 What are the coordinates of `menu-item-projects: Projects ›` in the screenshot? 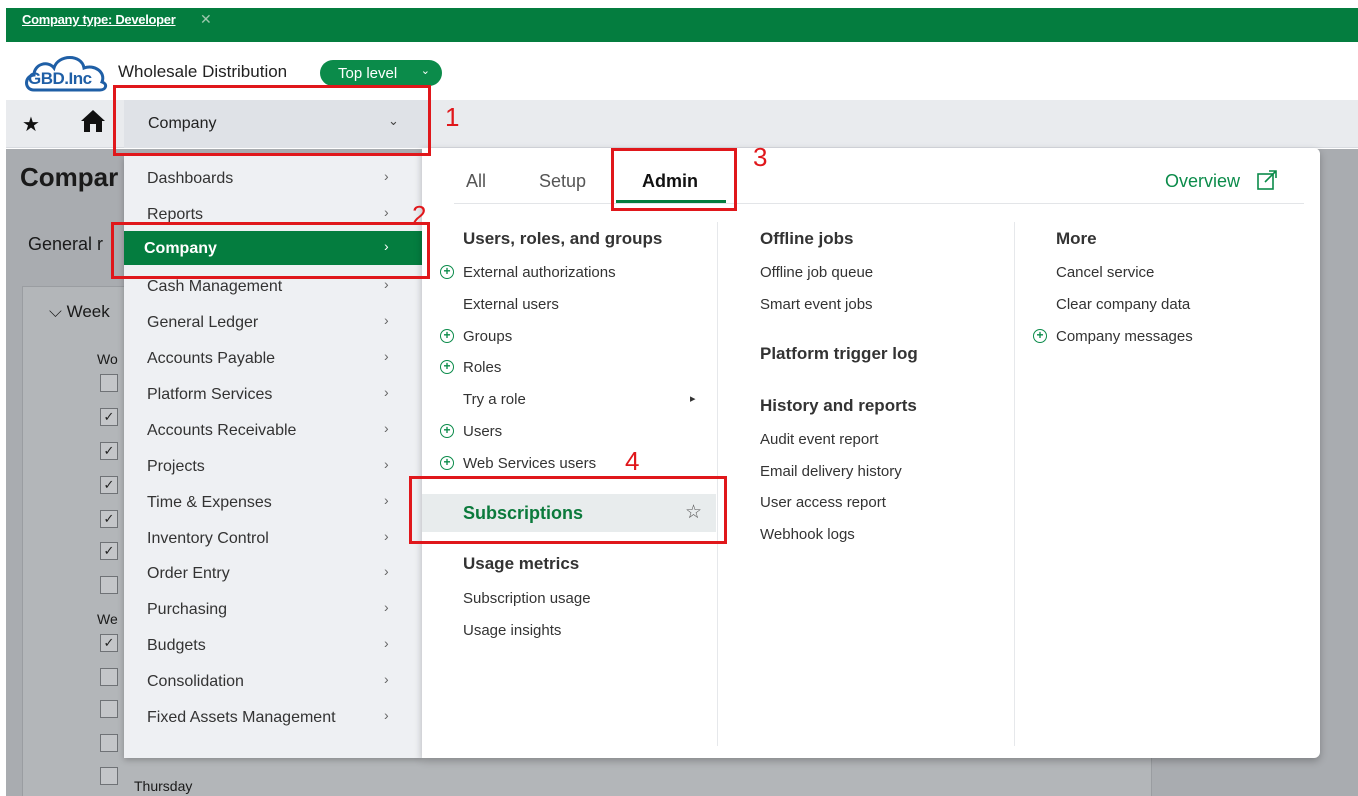 It's located at (273, 466).